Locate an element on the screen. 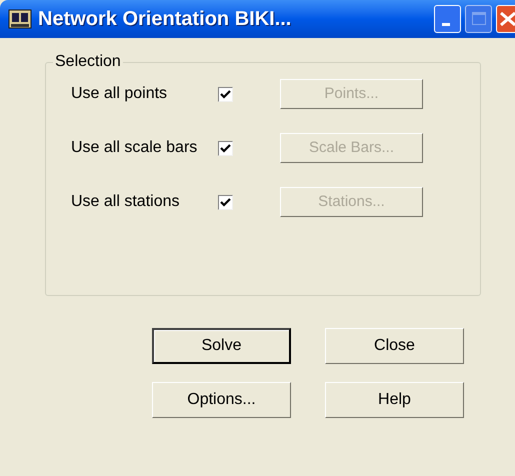 This screenshot has height=476, width=515. dialog-button: Close is located at coordinates (394, 346).